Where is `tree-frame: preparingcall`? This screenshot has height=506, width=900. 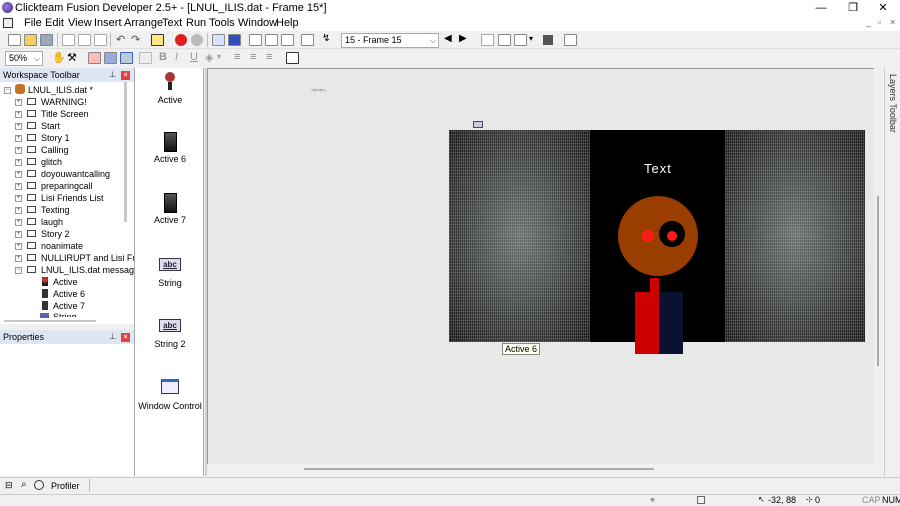 tree-frame: preparingcall is located at coordinates (67, 186).